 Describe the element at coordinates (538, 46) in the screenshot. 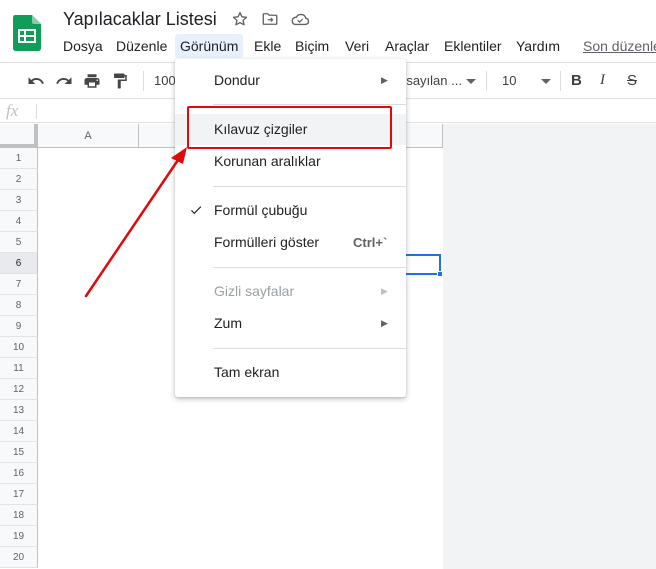

I see `menu-help: Yardım` at that location.